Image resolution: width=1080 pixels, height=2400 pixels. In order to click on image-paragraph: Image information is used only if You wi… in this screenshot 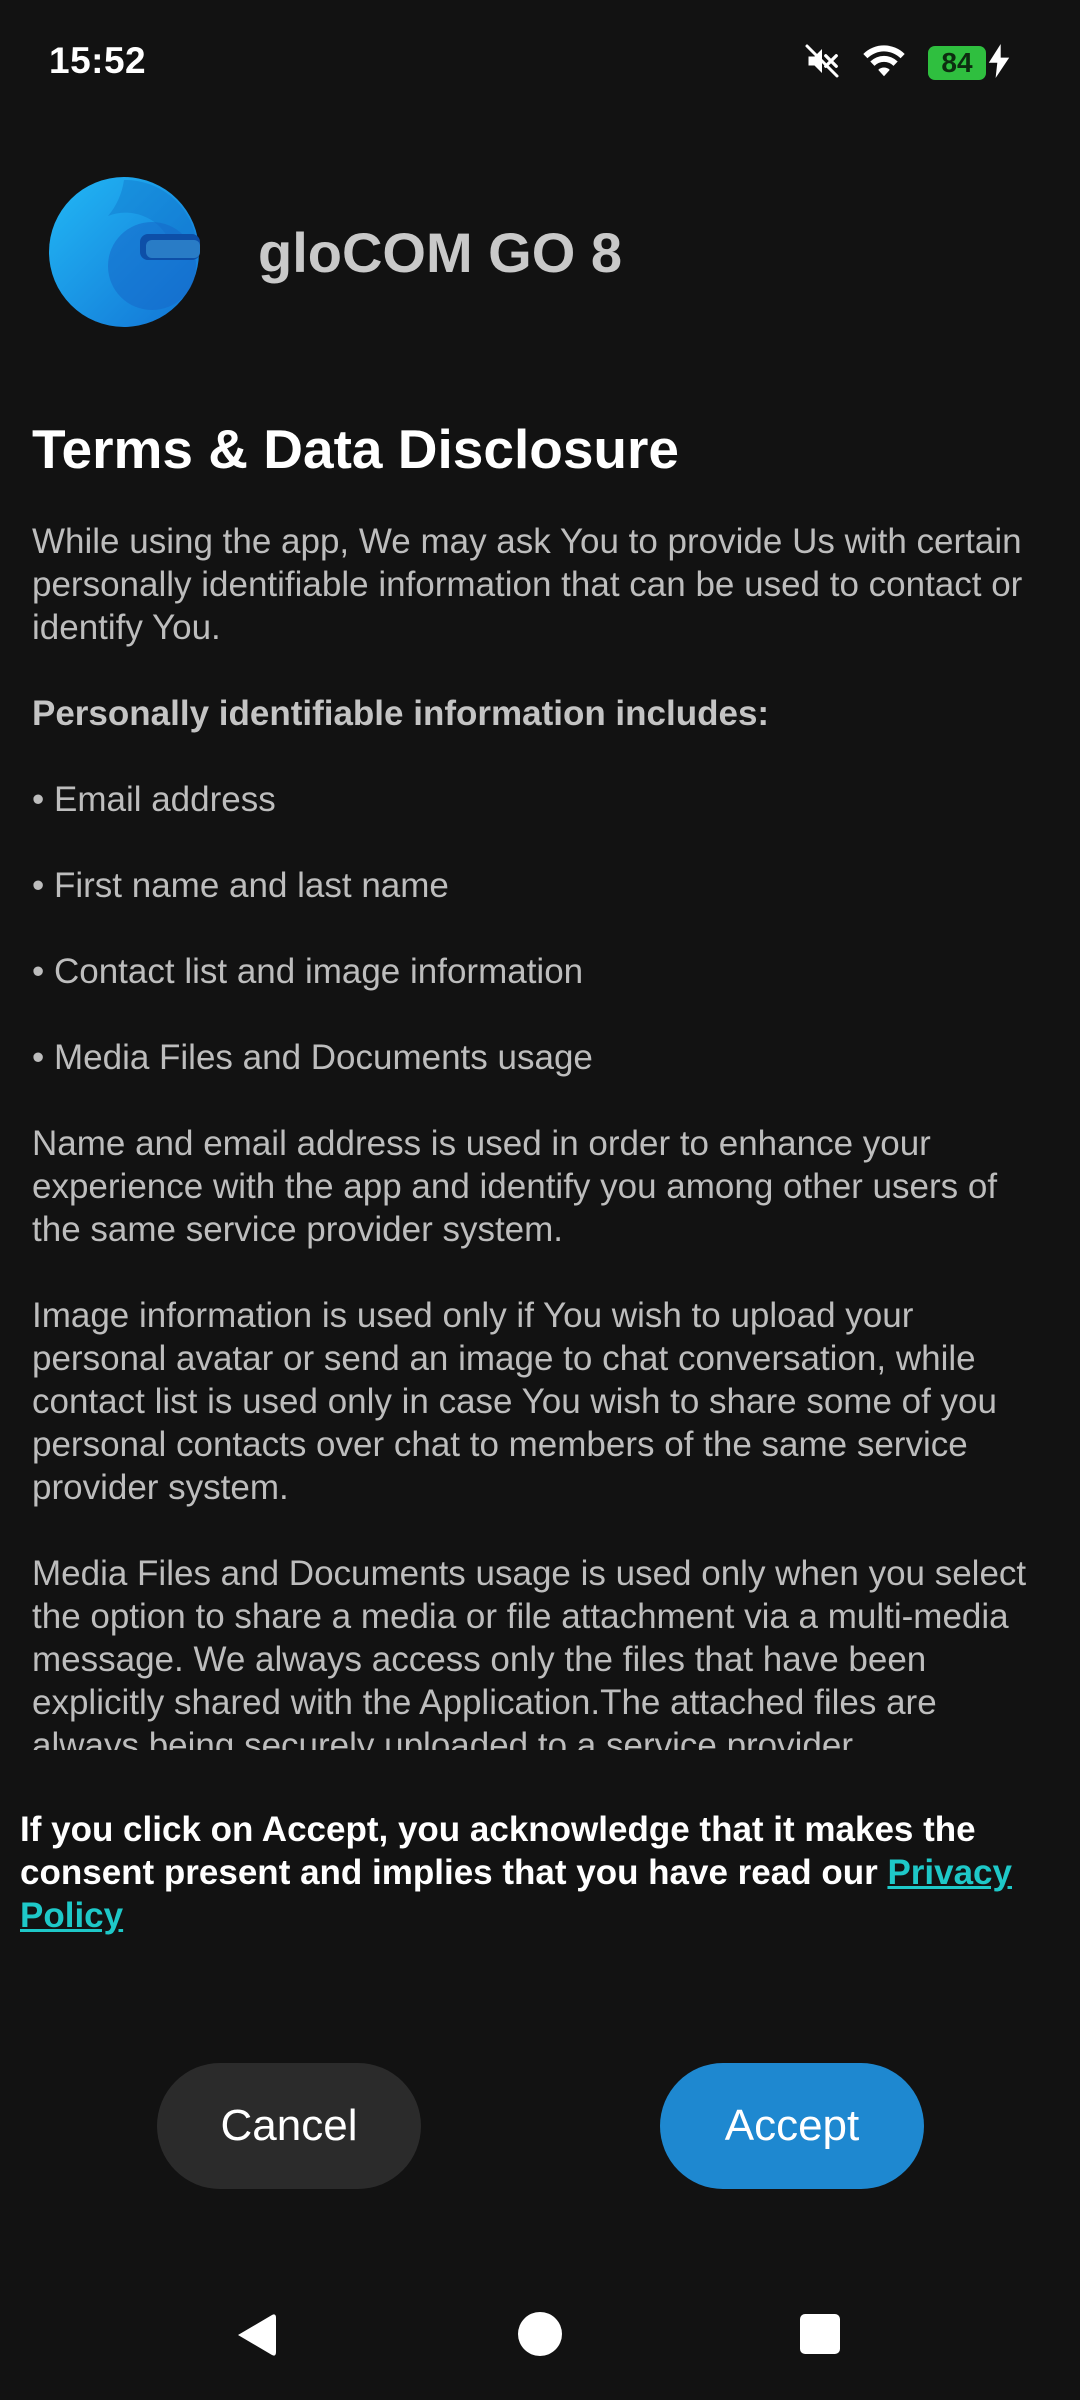, I will do `click(514, 1401)`.